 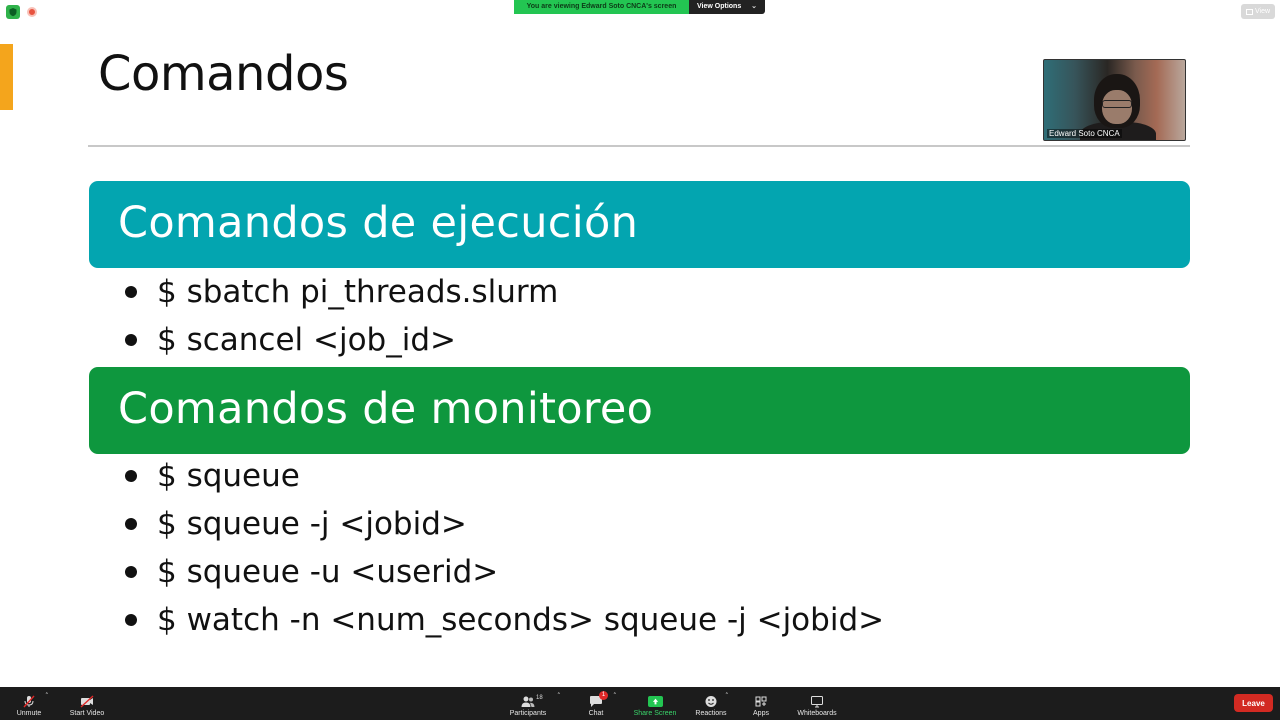 I want to click on video-person-glasses, so click(x=1117, y=104).